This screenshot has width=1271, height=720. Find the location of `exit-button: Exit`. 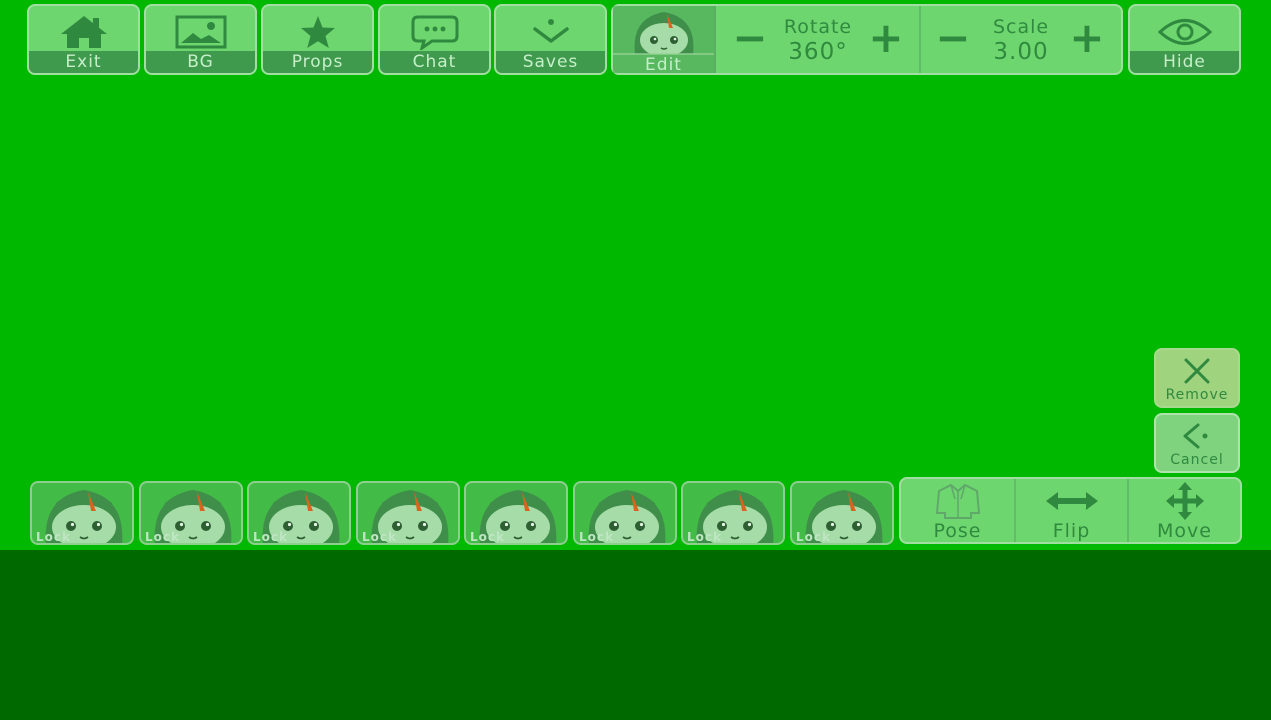

exit-button: Exit is located at coordinates (83, 39).